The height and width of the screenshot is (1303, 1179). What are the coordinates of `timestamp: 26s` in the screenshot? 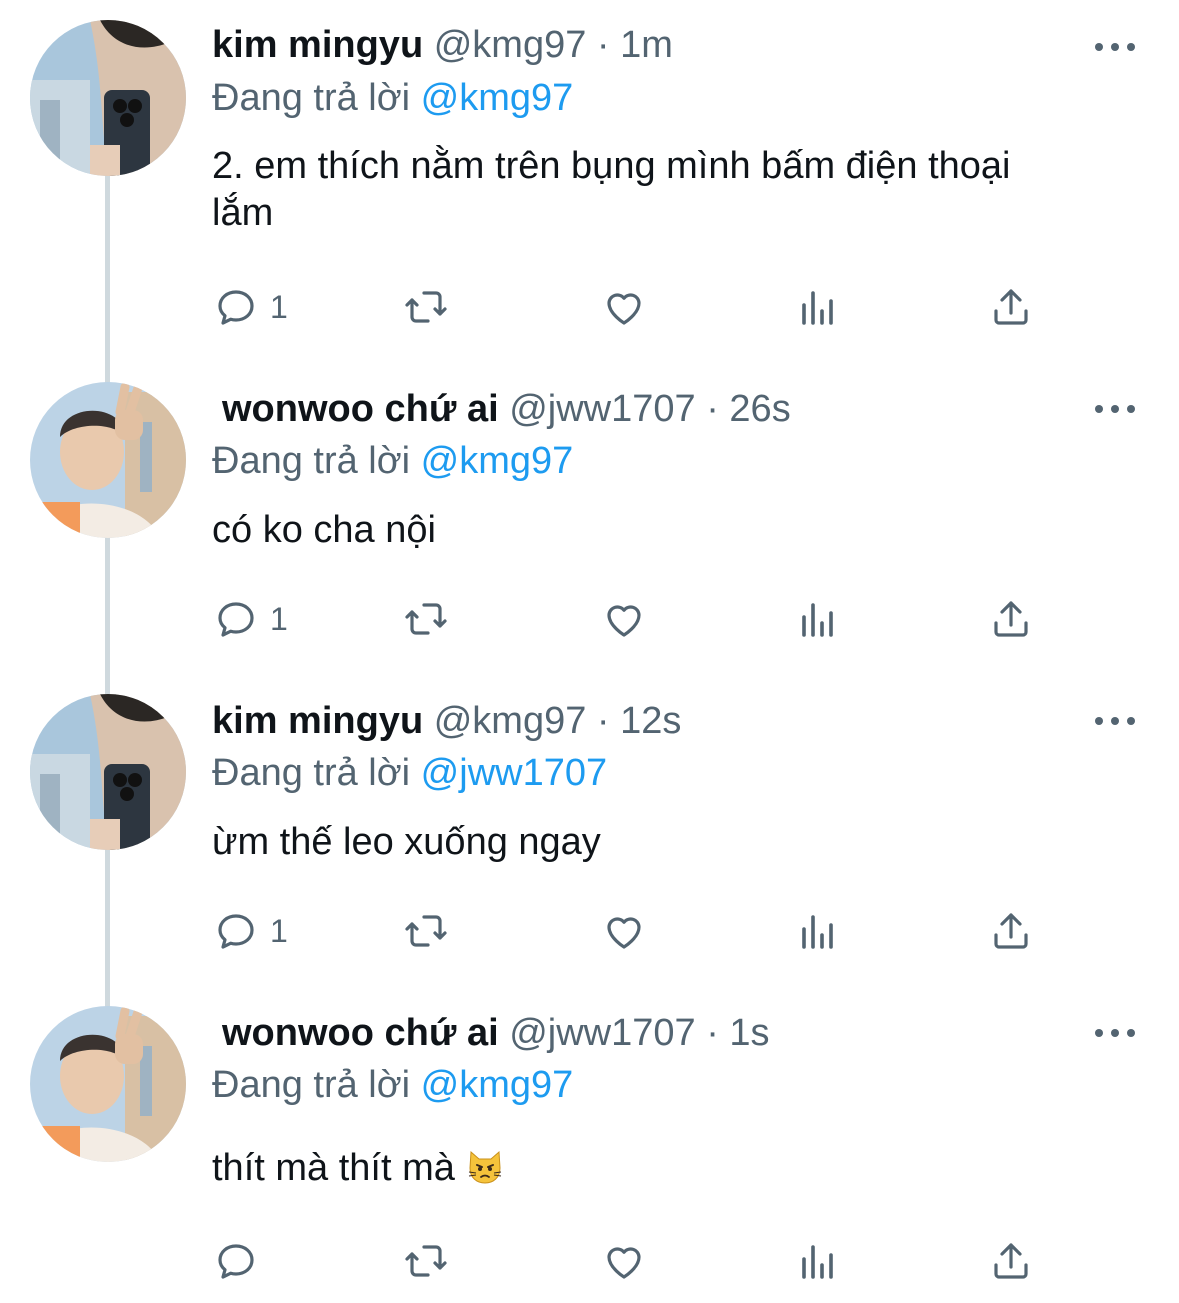 It's located at (759, 409).